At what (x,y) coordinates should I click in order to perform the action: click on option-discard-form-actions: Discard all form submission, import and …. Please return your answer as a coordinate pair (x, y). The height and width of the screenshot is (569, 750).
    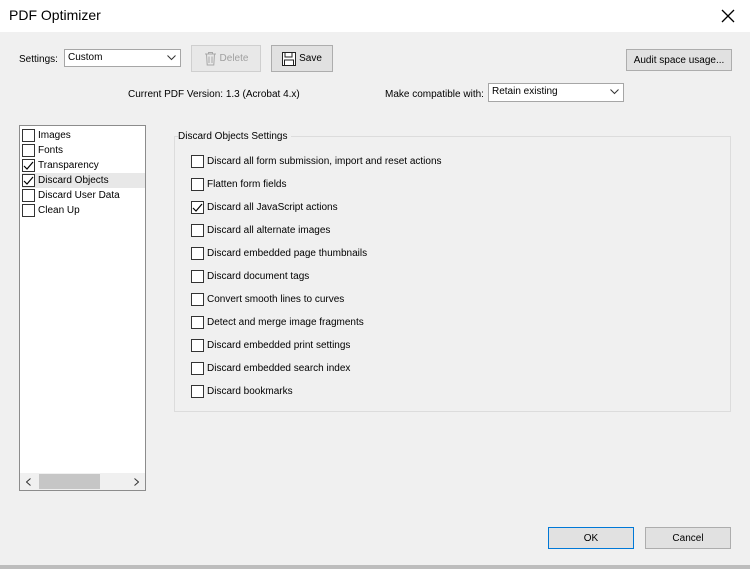
    Looking at the image, I should click on (316, 161).